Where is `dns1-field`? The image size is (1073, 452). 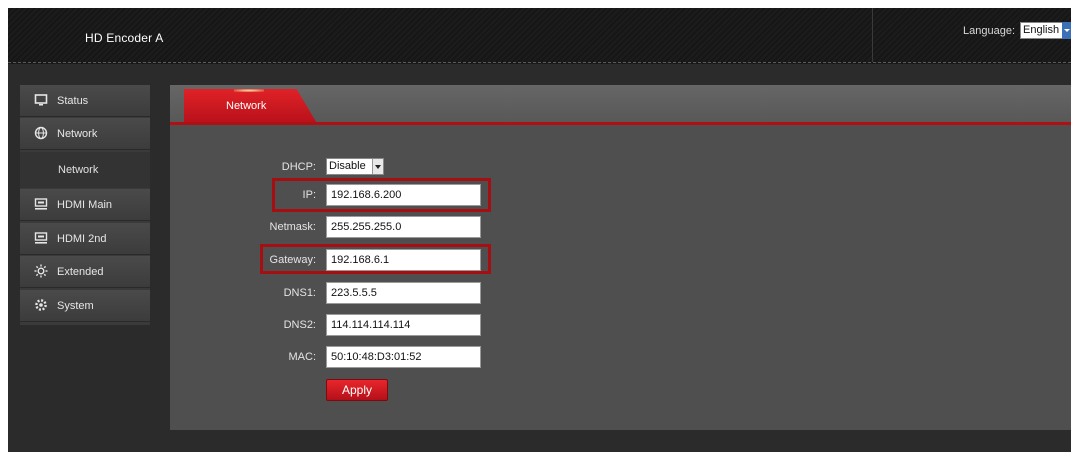 dns1-field is located at coordinates (403, 293).